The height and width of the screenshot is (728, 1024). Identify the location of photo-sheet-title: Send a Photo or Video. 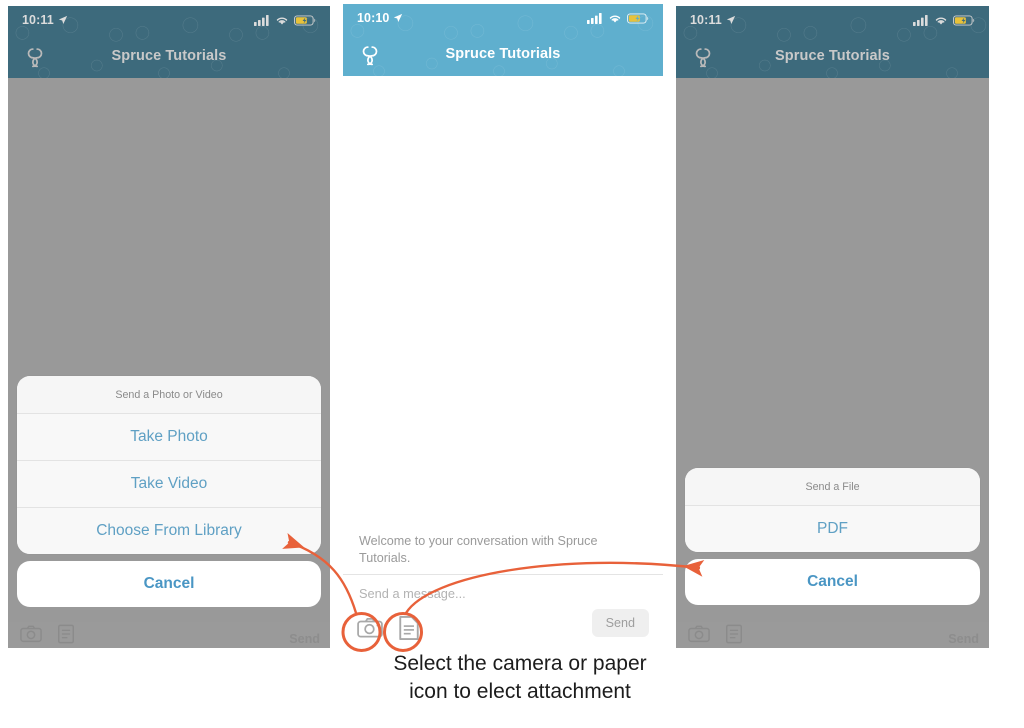
(169, 394).